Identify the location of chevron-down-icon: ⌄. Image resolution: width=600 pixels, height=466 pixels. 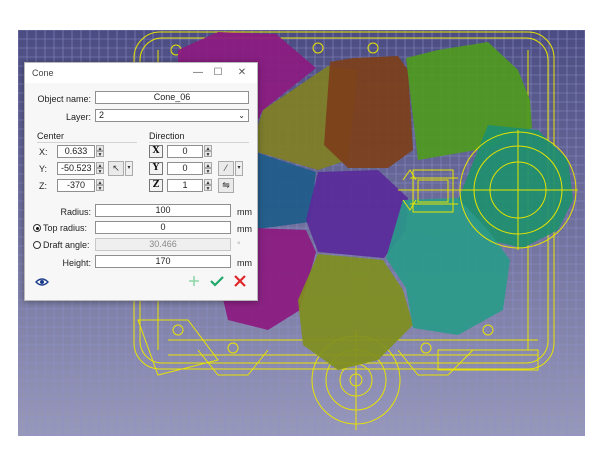
(241, 115).